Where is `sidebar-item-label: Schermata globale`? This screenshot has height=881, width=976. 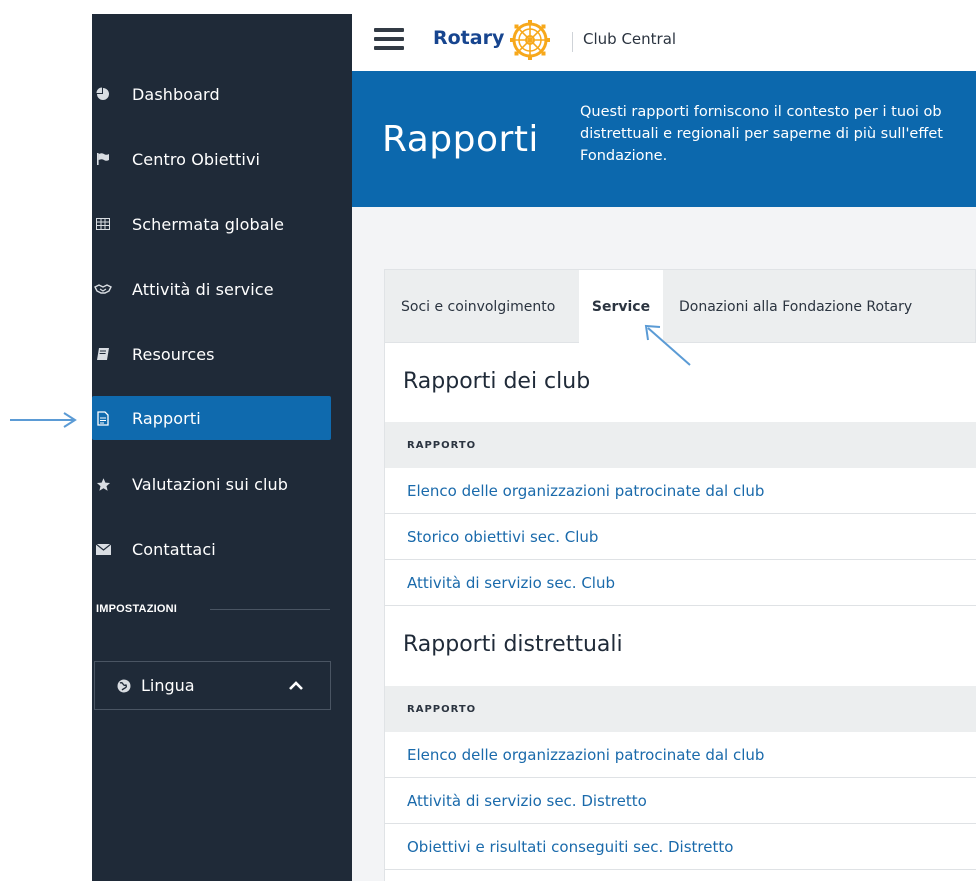
sidebar-item-label: Schermata globale is located at coordinates (208, 224).